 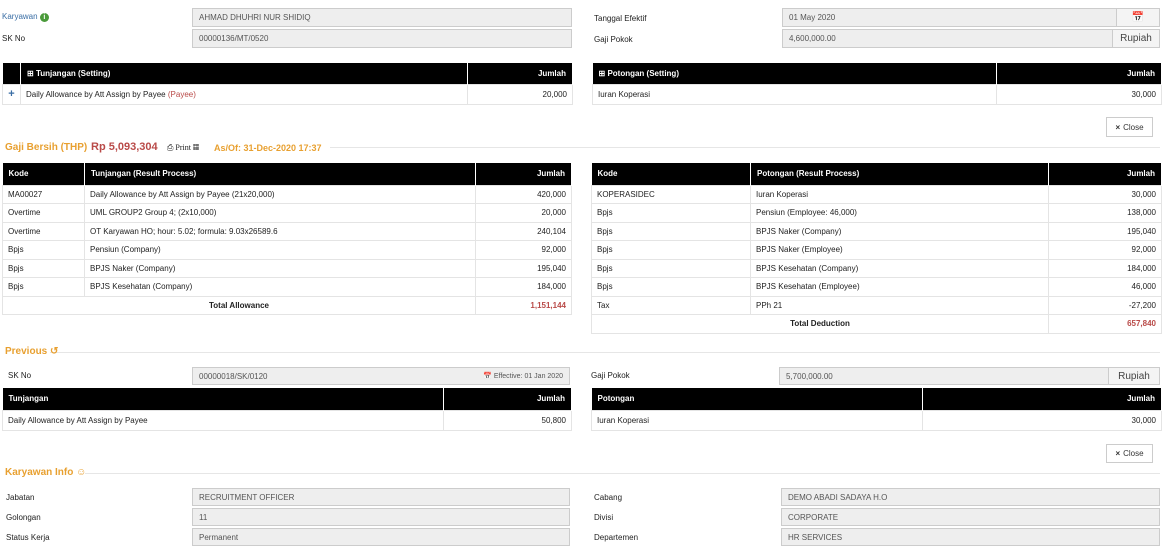 I want to click on prev-potongan-table: Potongan Jumlah Iuran Koperasi 30,000, so click(x=876, y=409).